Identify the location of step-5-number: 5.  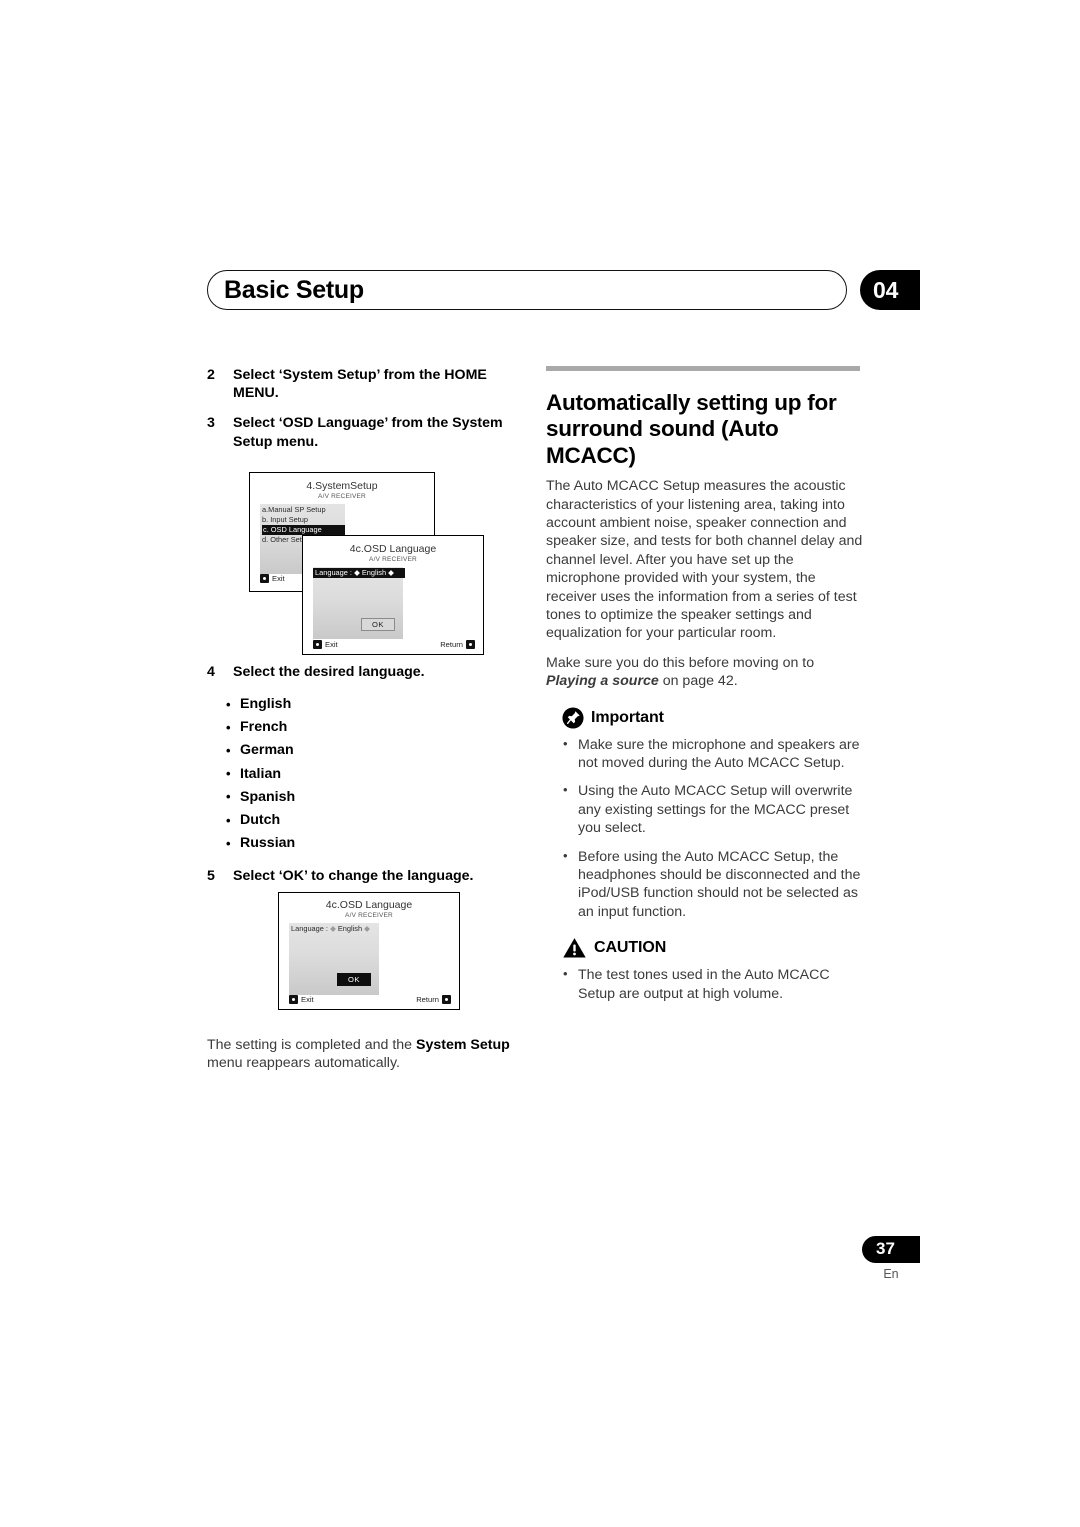
(211, 876).